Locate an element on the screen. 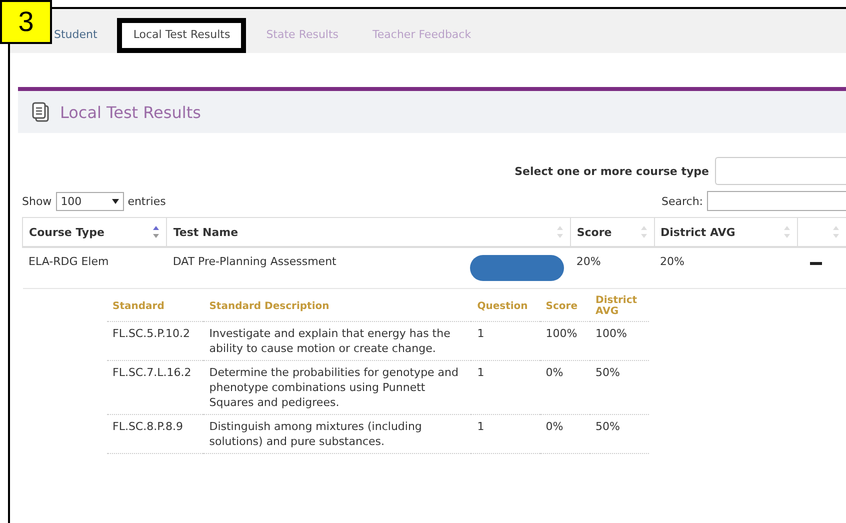 The width and height of the screenshot is (846, 523). column-header: Standard Description is located at coordinates (337, 307).